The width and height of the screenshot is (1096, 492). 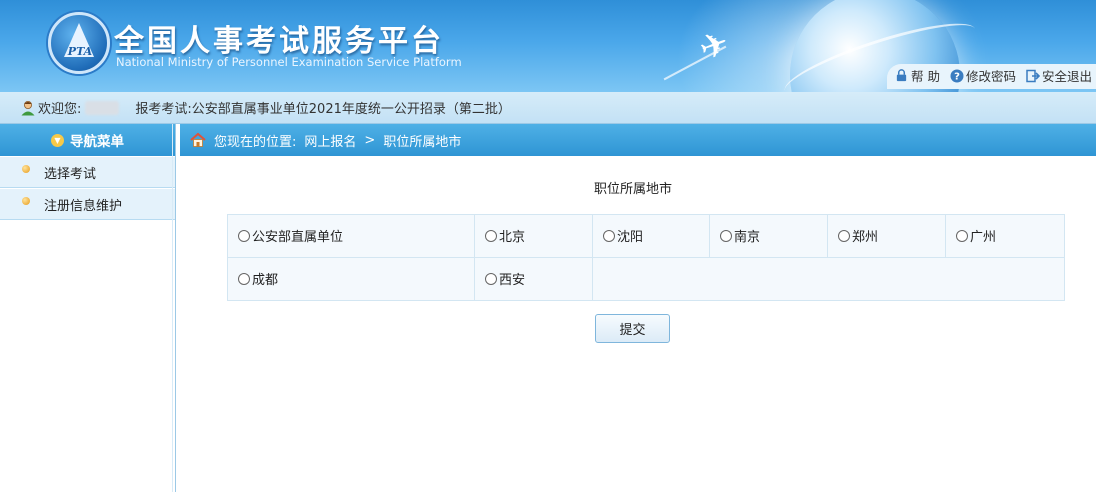 I want to click on section-title: 职位所属地市, so click(x=632, y=189).